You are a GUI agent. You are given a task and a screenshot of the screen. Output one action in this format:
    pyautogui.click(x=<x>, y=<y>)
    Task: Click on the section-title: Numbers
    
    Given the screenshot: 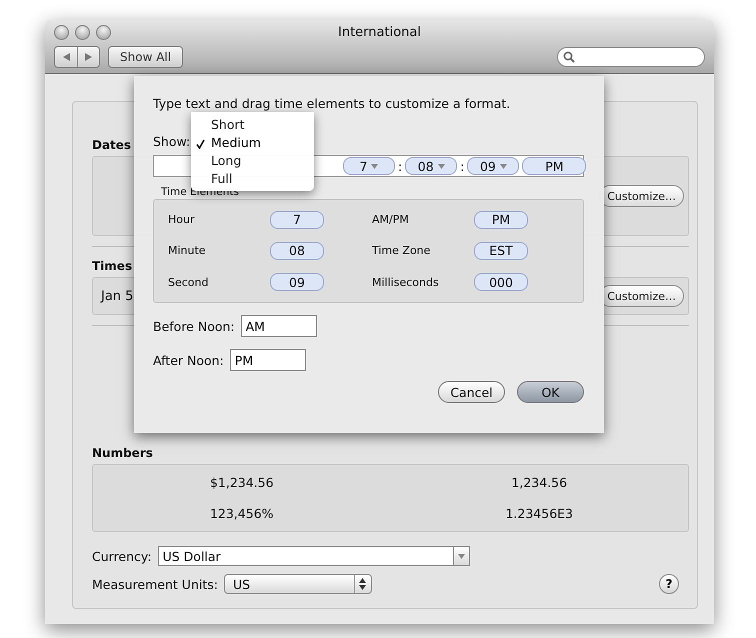 What is the action you would take?
    pyautogui.click(x=122, y=453)
    